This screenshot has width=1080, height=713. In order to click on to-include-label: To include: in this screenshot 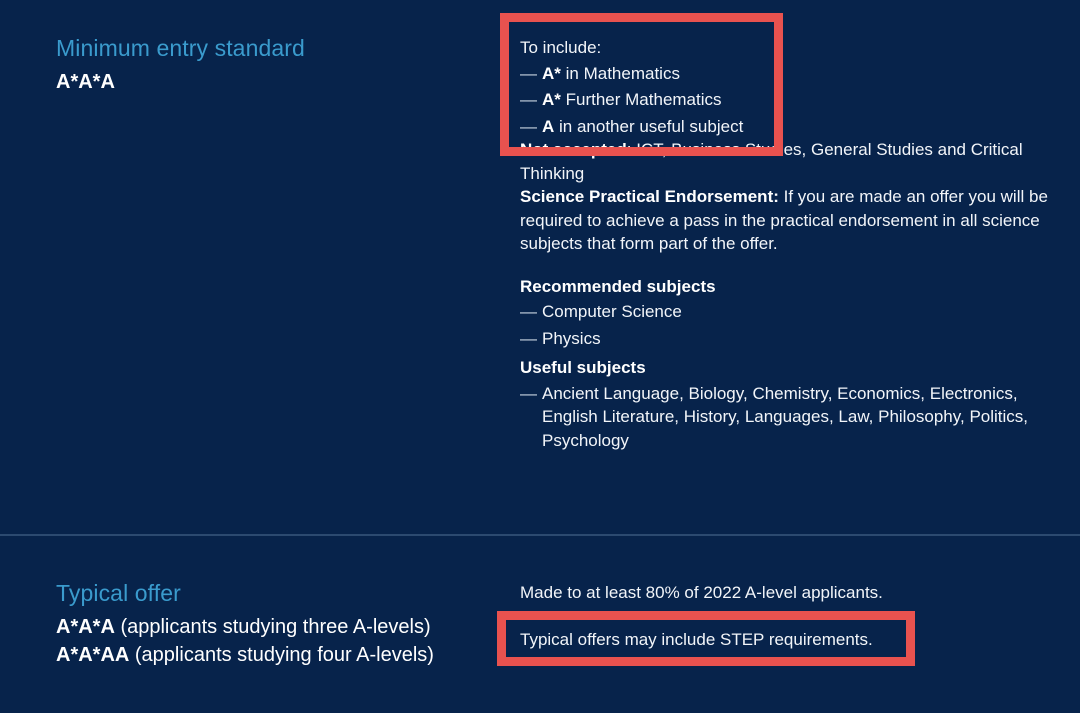, I will do `click(561, 47)`.